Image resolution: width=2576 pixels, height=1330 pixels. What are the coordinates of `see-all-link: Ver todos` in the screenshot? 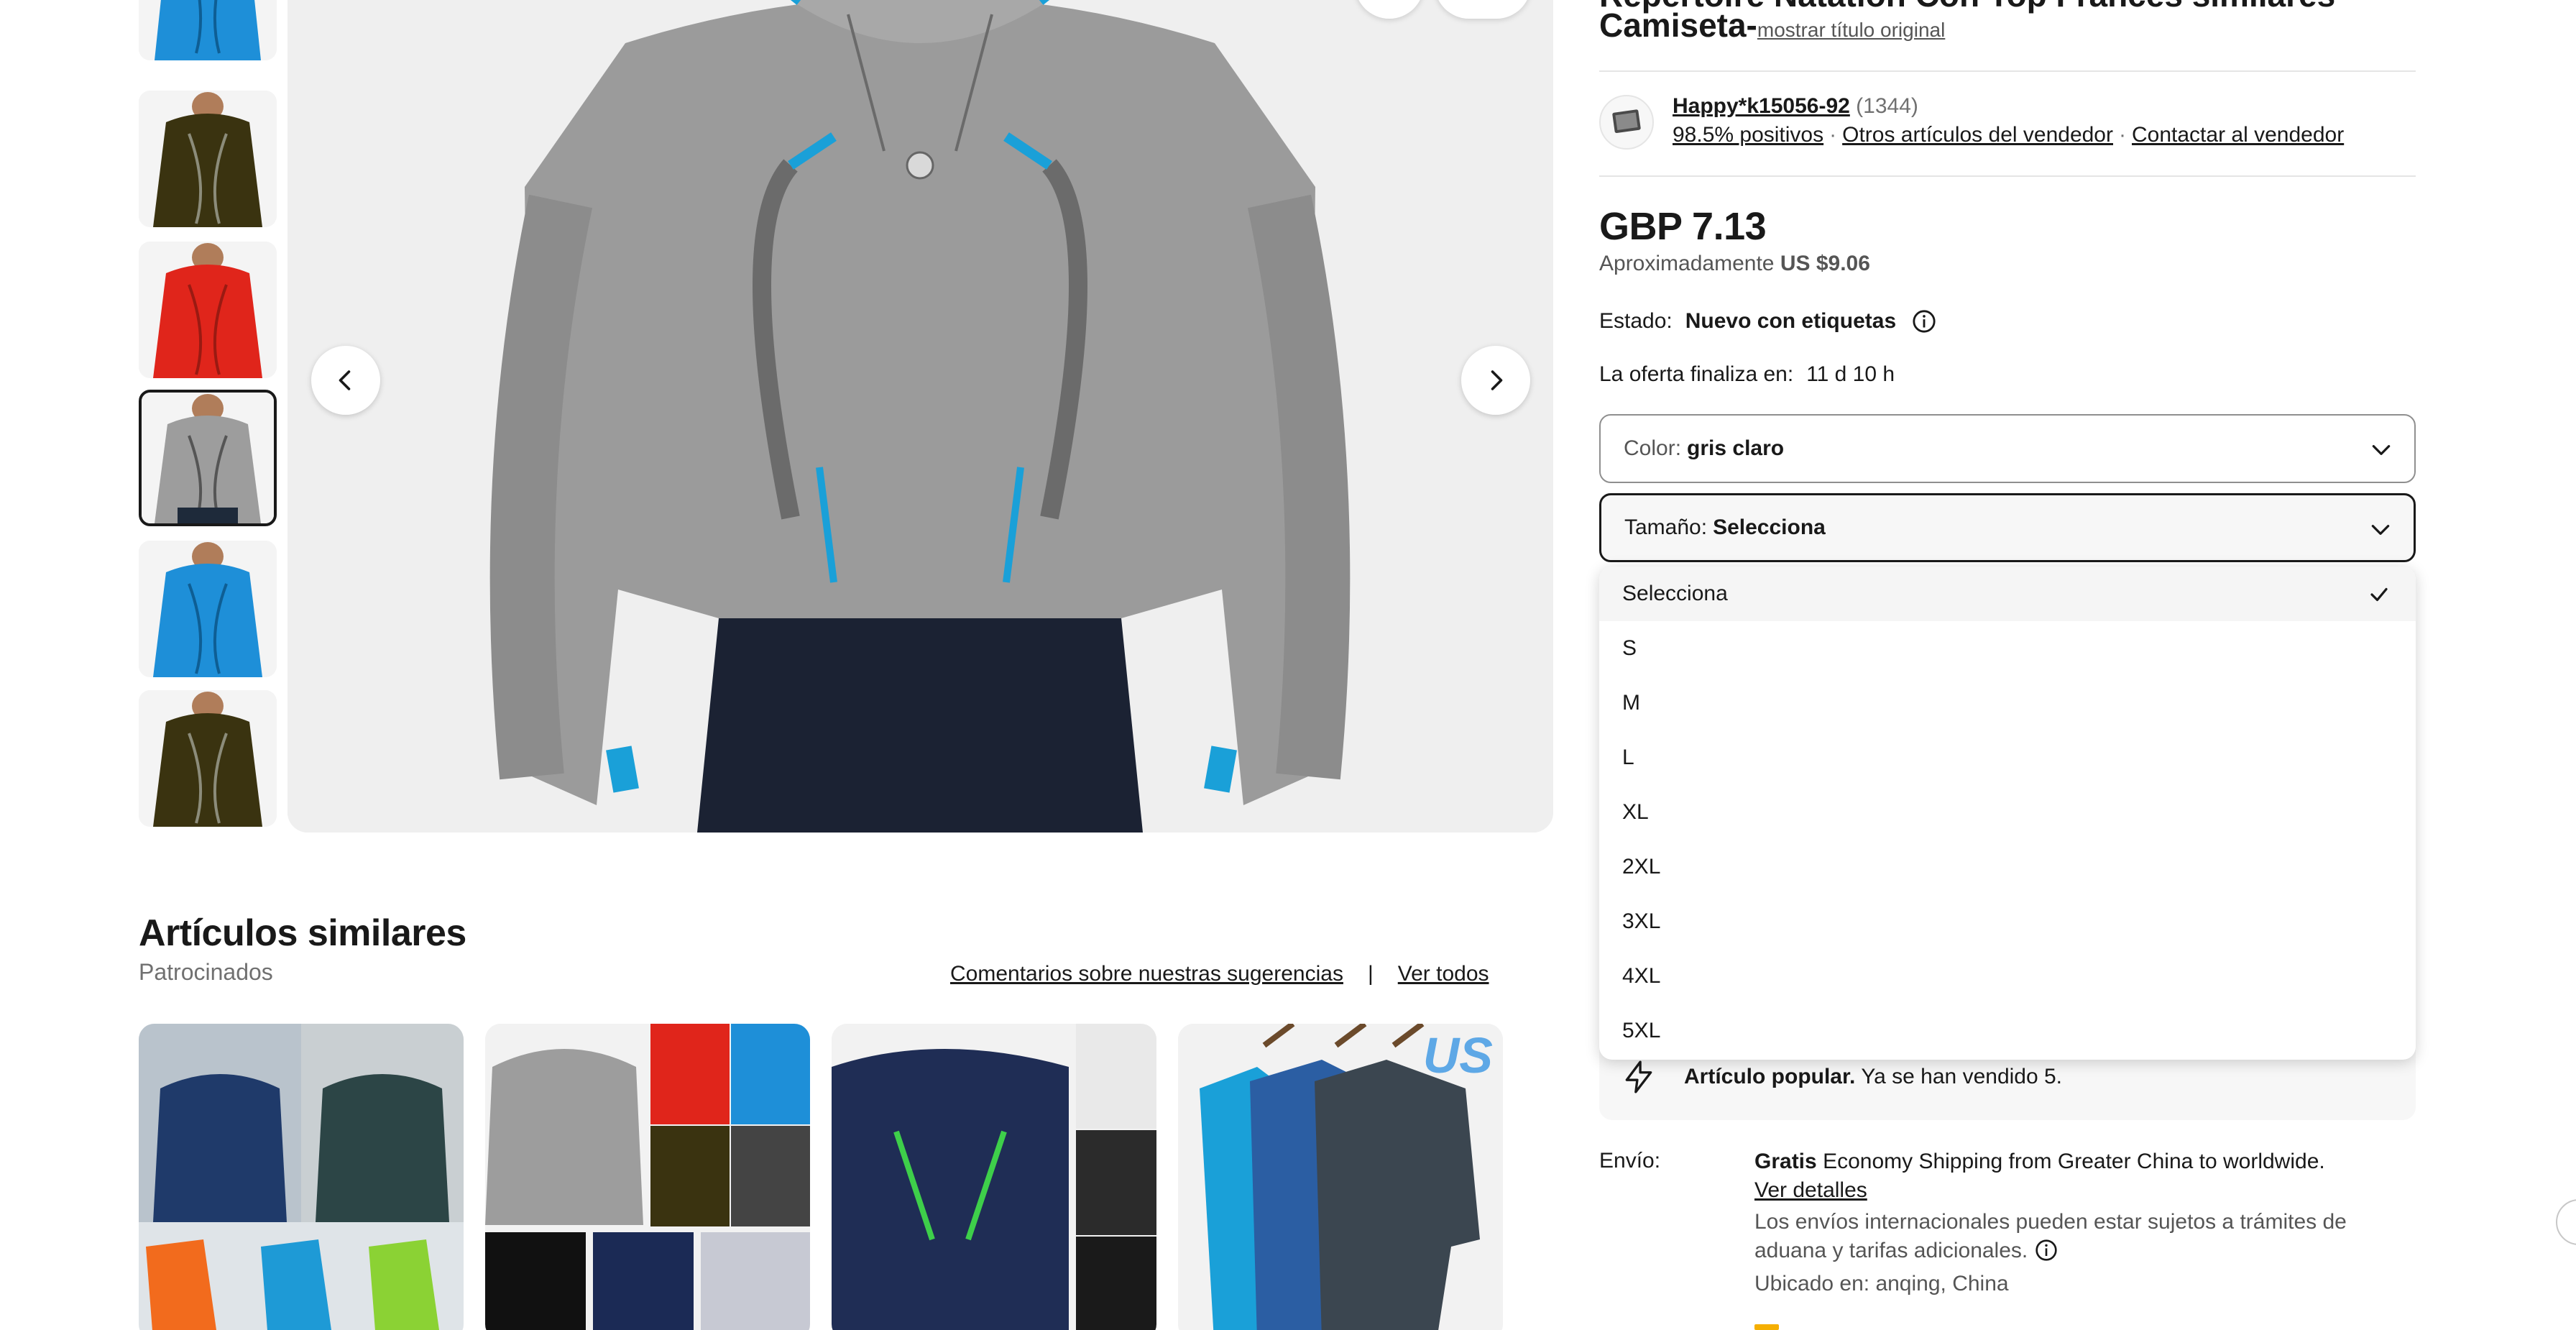 It's located at (1443, 974).